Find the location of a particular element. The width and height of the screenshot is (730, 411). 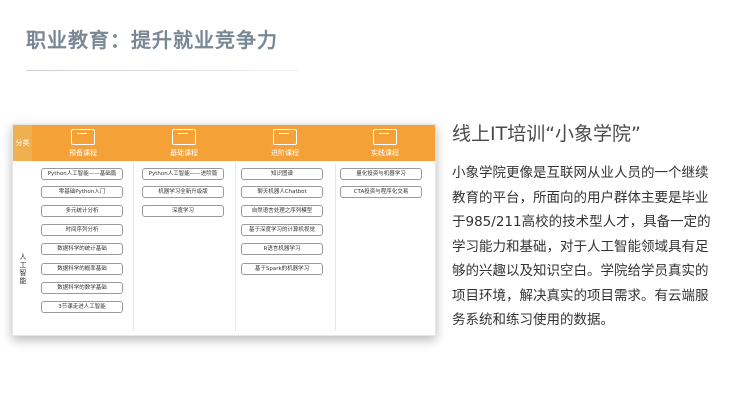

monitor-user-icon is located at coordinates (184, 136).